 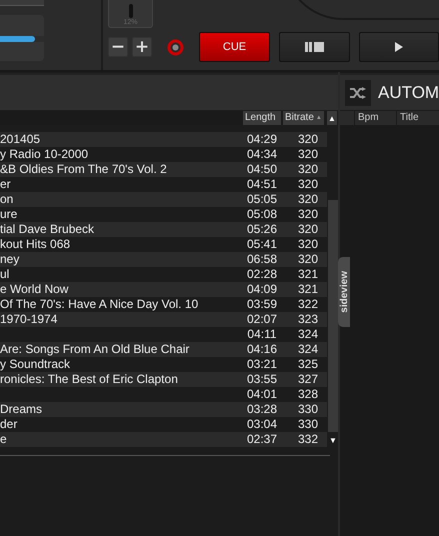 What do you see at coordinates (308, 439) in the screenshot?
I see `bitrate-cell: 332` at bounding box center [308, 439].